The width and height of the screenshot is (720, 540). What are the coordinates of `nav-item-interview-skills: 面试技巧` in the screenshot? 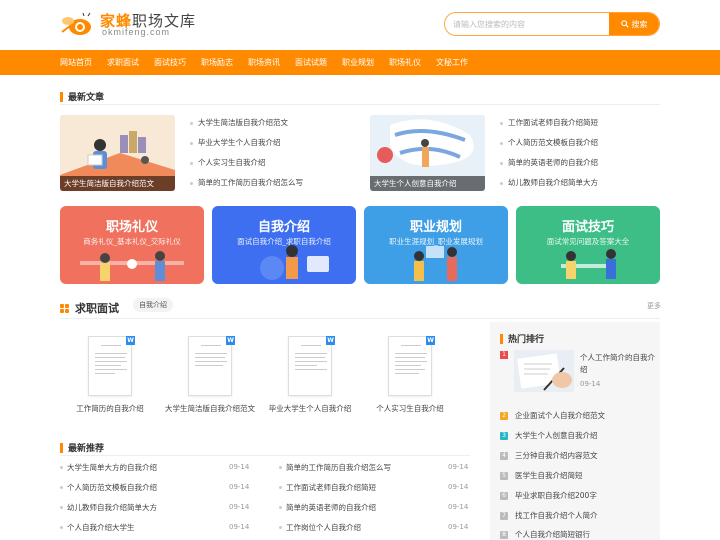 It's located at (170, 62).